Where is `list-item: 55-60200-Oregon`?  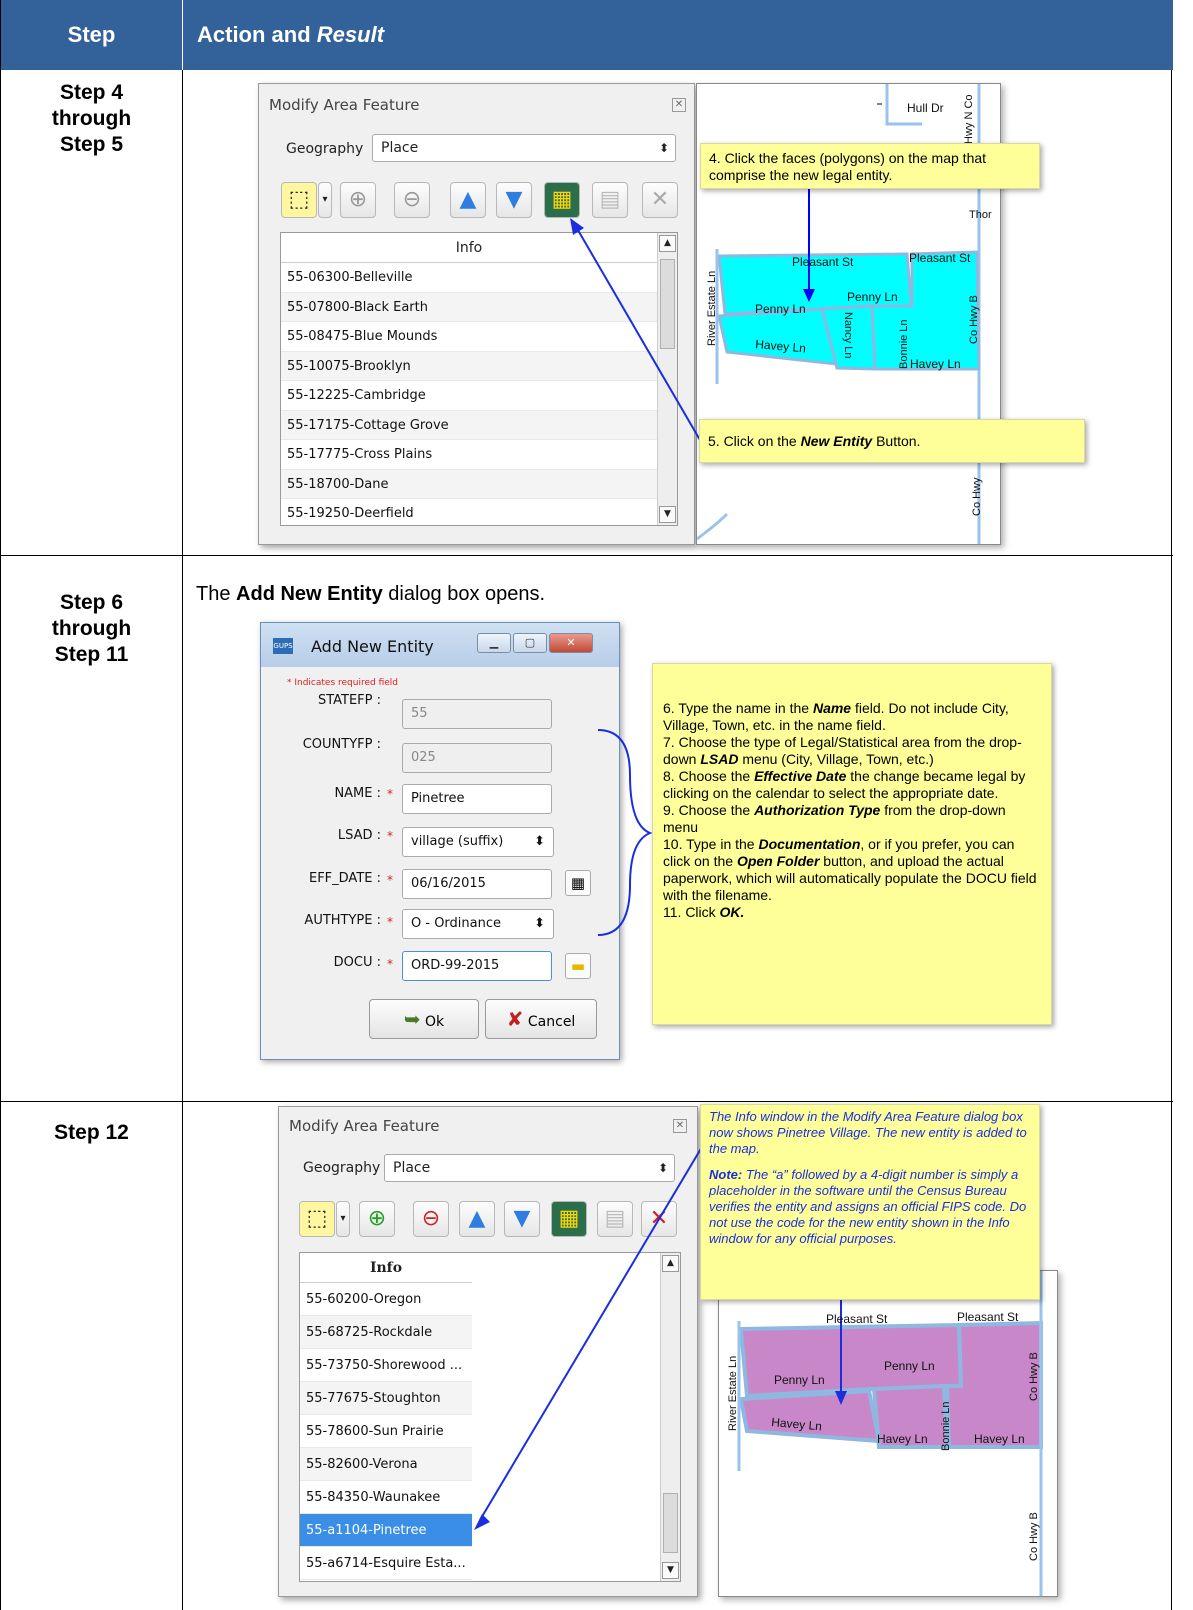 list-item: 55-60200-Oregon is located at coordinates (386, 1299).